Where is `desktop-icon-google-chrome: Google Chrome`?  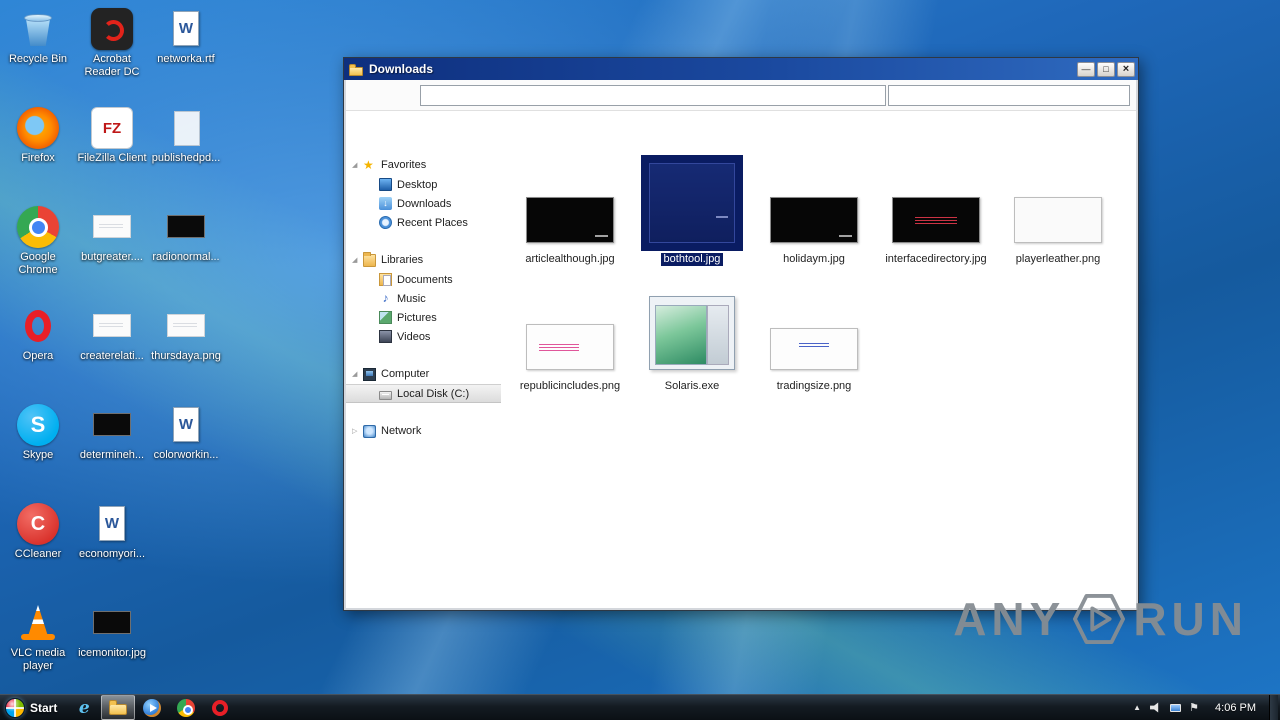 desktop-icon-google-chrome: Google Chrome is located at coordinates (38, 241).